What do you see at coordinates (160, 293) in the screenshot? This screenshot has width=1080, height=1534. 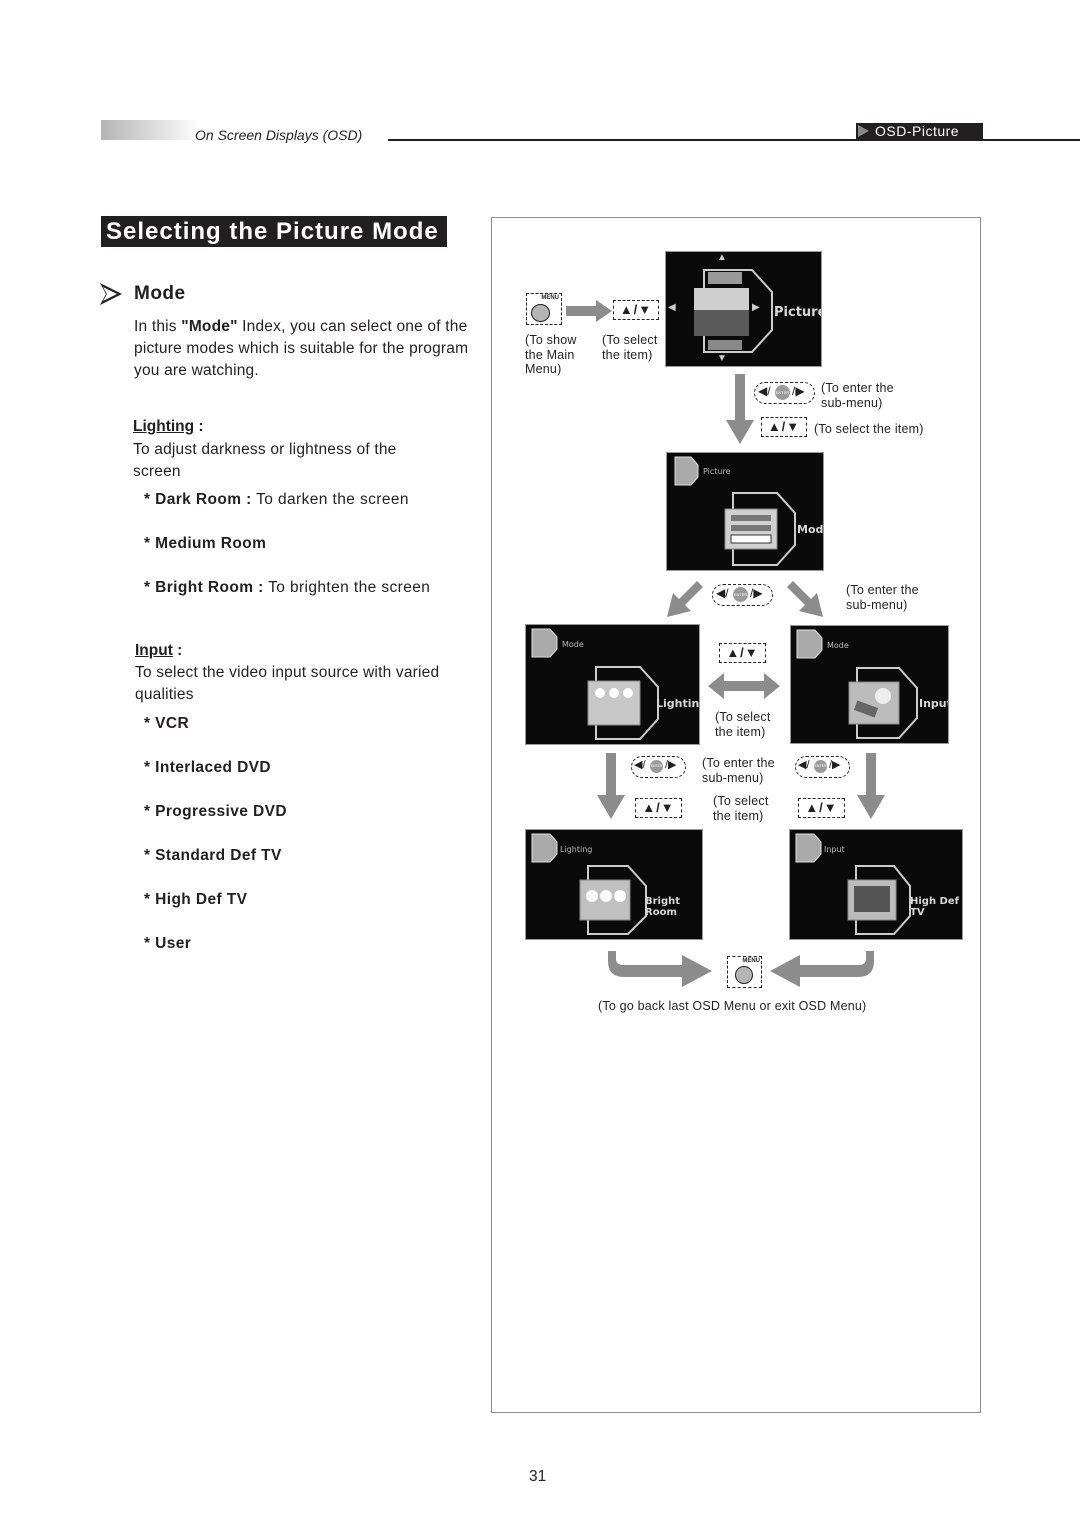 I see `mode-heading: Mode` at bounding box center [160, 293].